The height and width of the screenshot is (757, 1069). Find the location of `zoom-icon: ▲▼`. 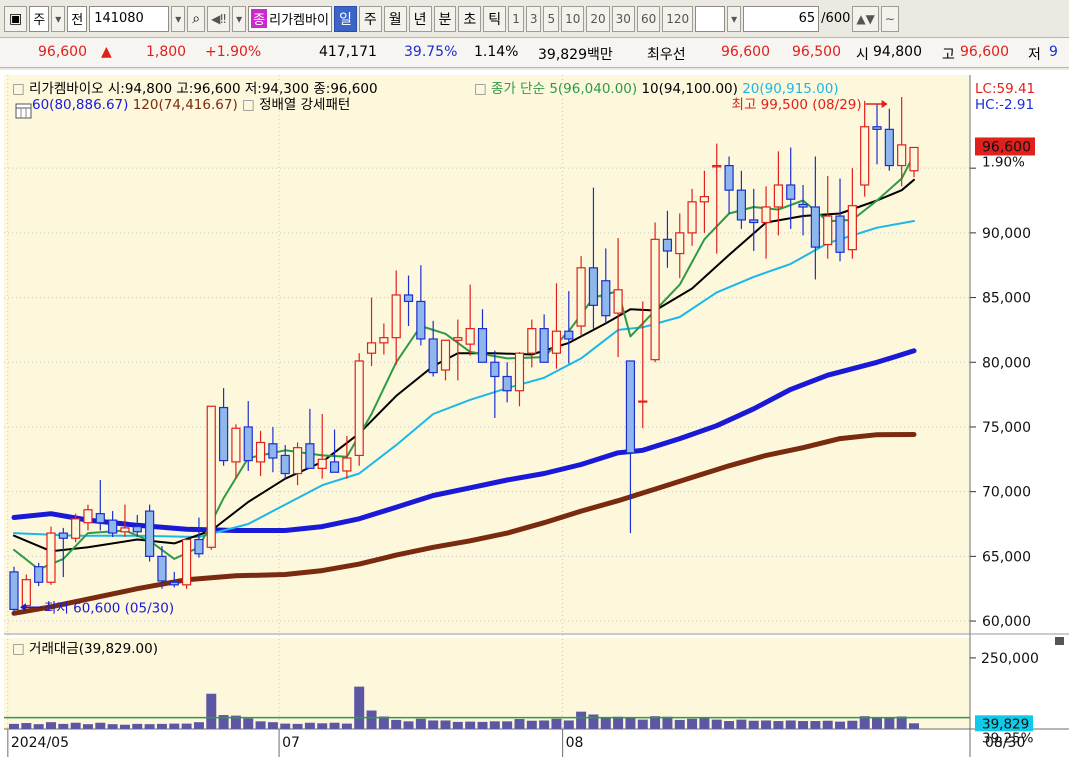

zoom-icon: ▲▼ is located at coordinates (865, 18).